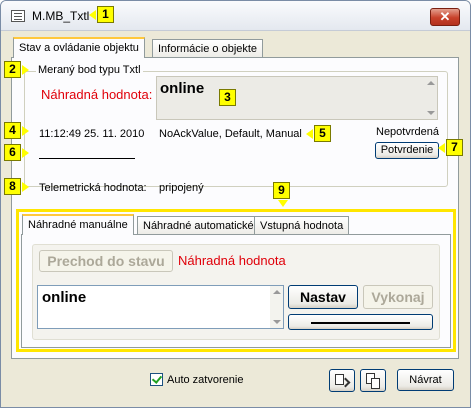  What do you see at coordinates (61, 16) in the screenshot?
I see `window-title: M.MB_Txtl` at bounding box center [61, 16].